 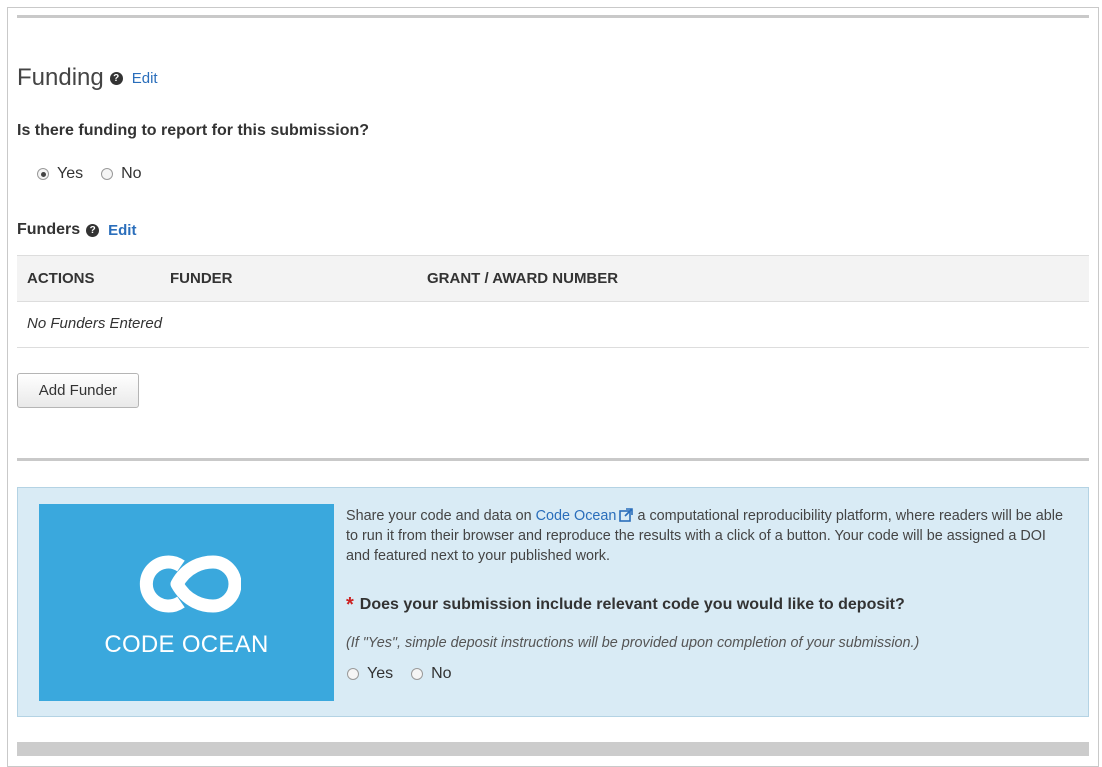 I want to click on empty-table-message: No Funders Entered, so click(x=95, y=323).